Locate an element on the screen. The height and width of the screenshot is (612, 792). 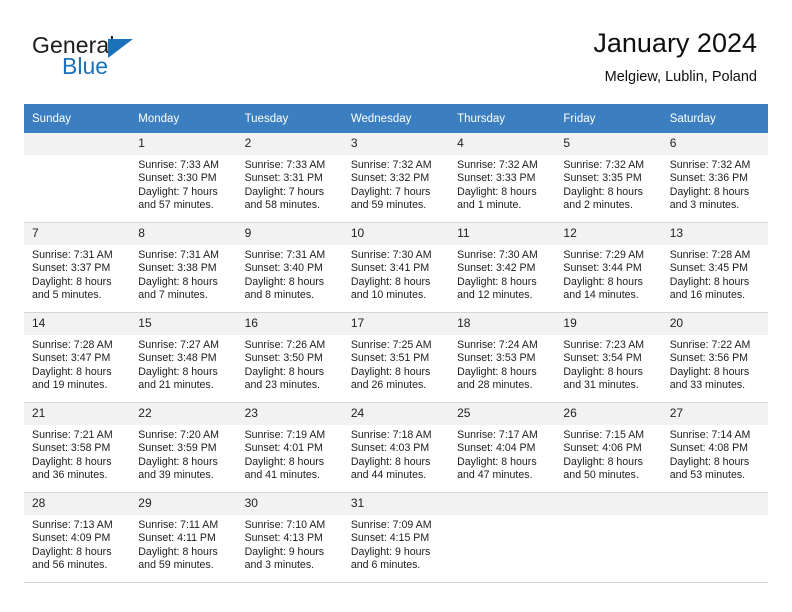
day-number: 14 is located at coordinates (77, 324).